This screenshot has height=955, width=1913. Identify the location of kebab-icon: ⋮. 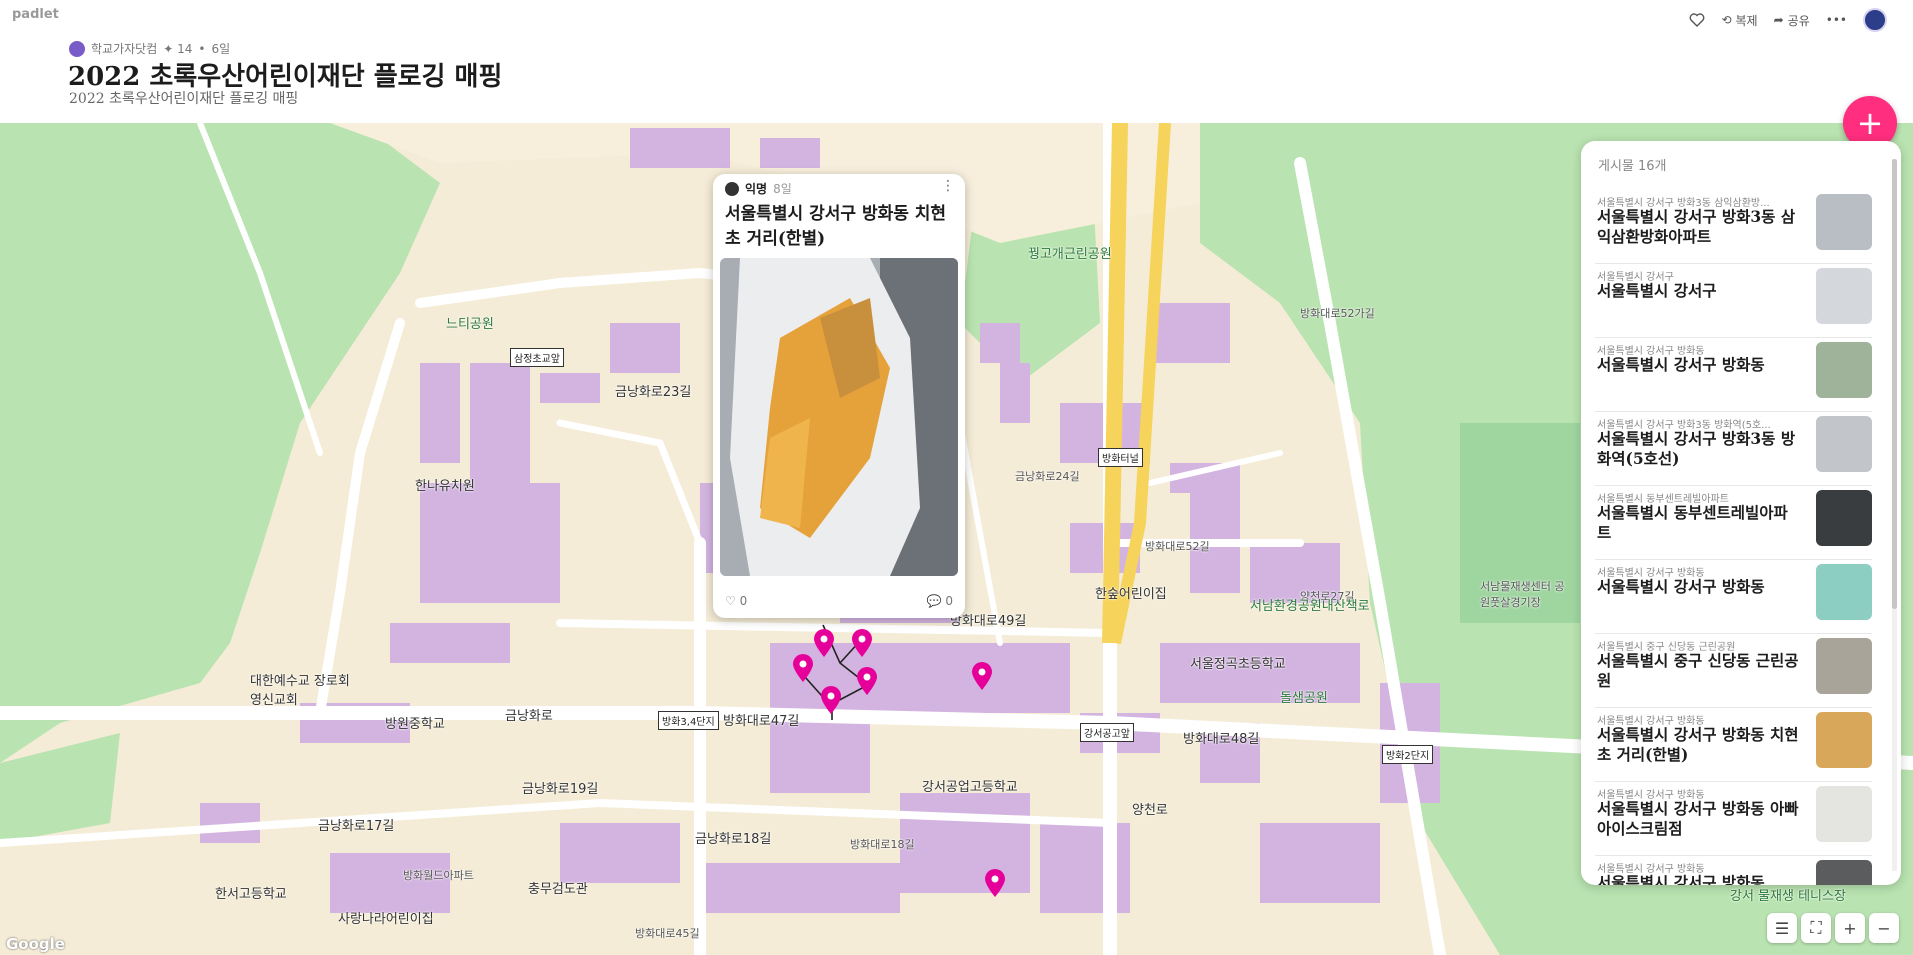
(948, 186).